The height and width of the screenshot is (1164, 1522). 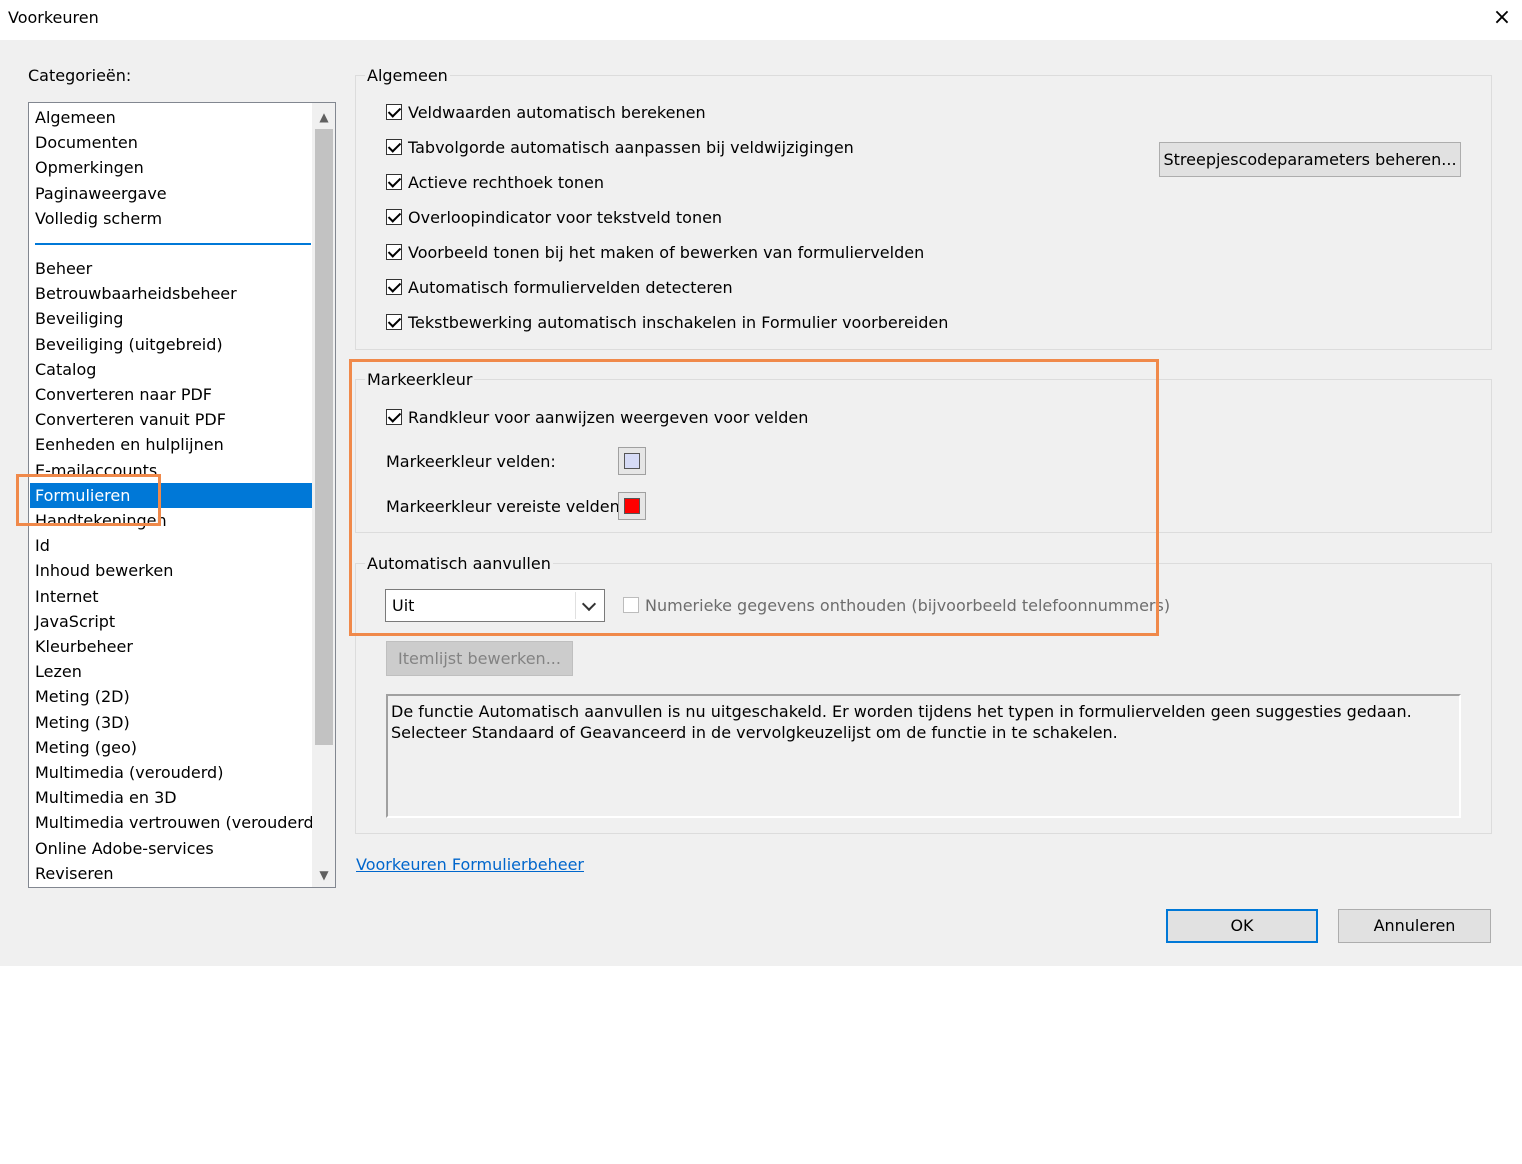 What do you see at coordinates (171, 419) in the screenshot?
I see `category-item-converteren-vanuit-pdf: Converteren vanuit PDF` at bounding box center [171, 419].